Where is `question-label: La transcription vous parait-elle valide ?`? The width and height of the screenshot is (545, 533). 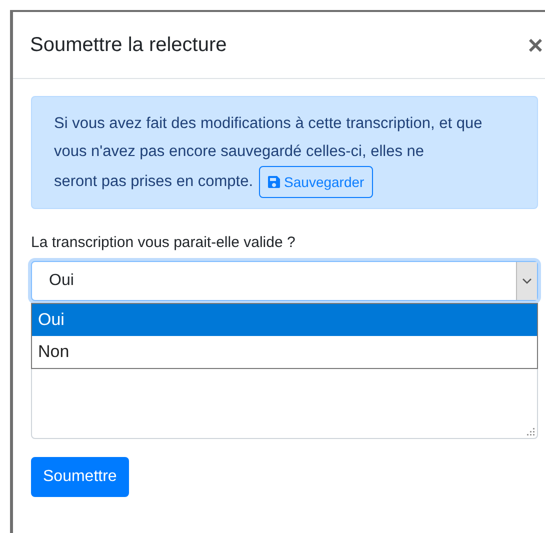 question-label: La transcription vous parait-elle valide ? is located at coordinates (163, 243).